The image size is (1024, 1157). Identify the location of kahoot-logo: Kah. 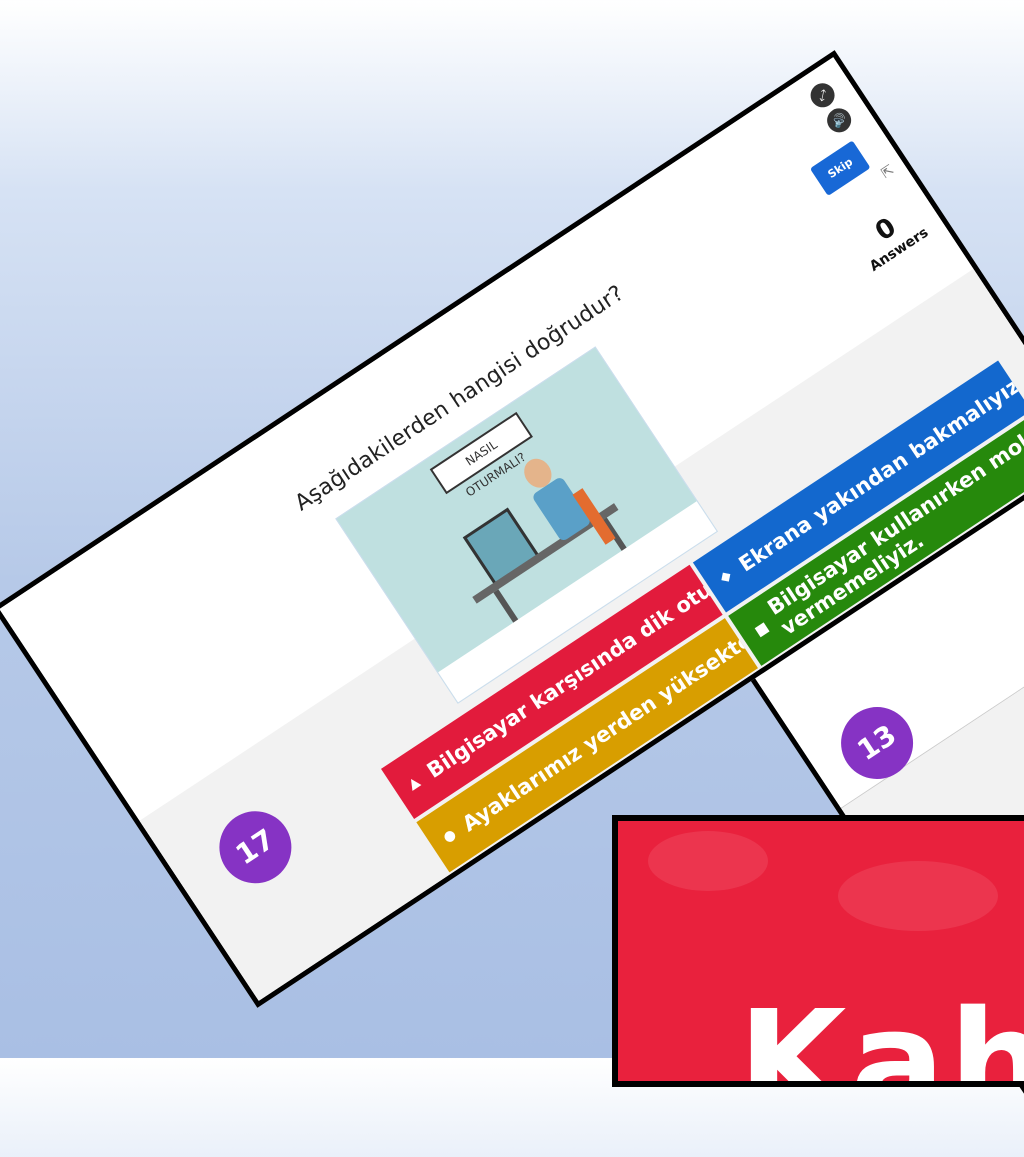
(881, 1034).